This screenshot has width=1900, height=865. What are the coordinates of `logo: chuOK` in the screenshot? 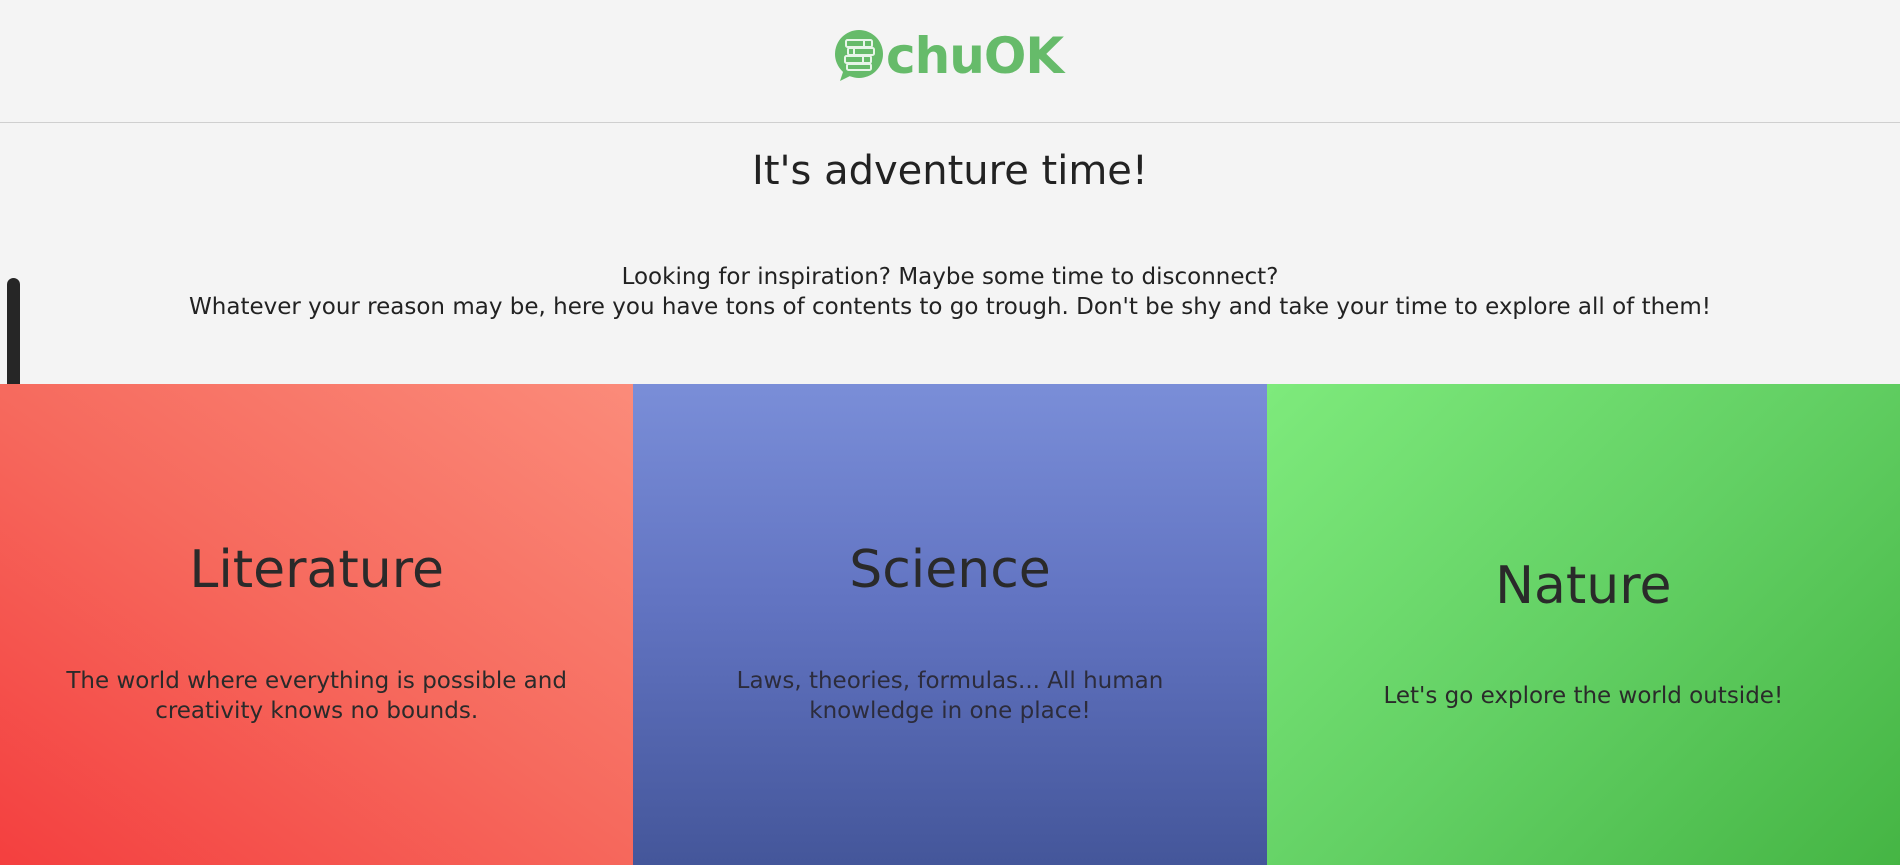 It's located at (949, 56).